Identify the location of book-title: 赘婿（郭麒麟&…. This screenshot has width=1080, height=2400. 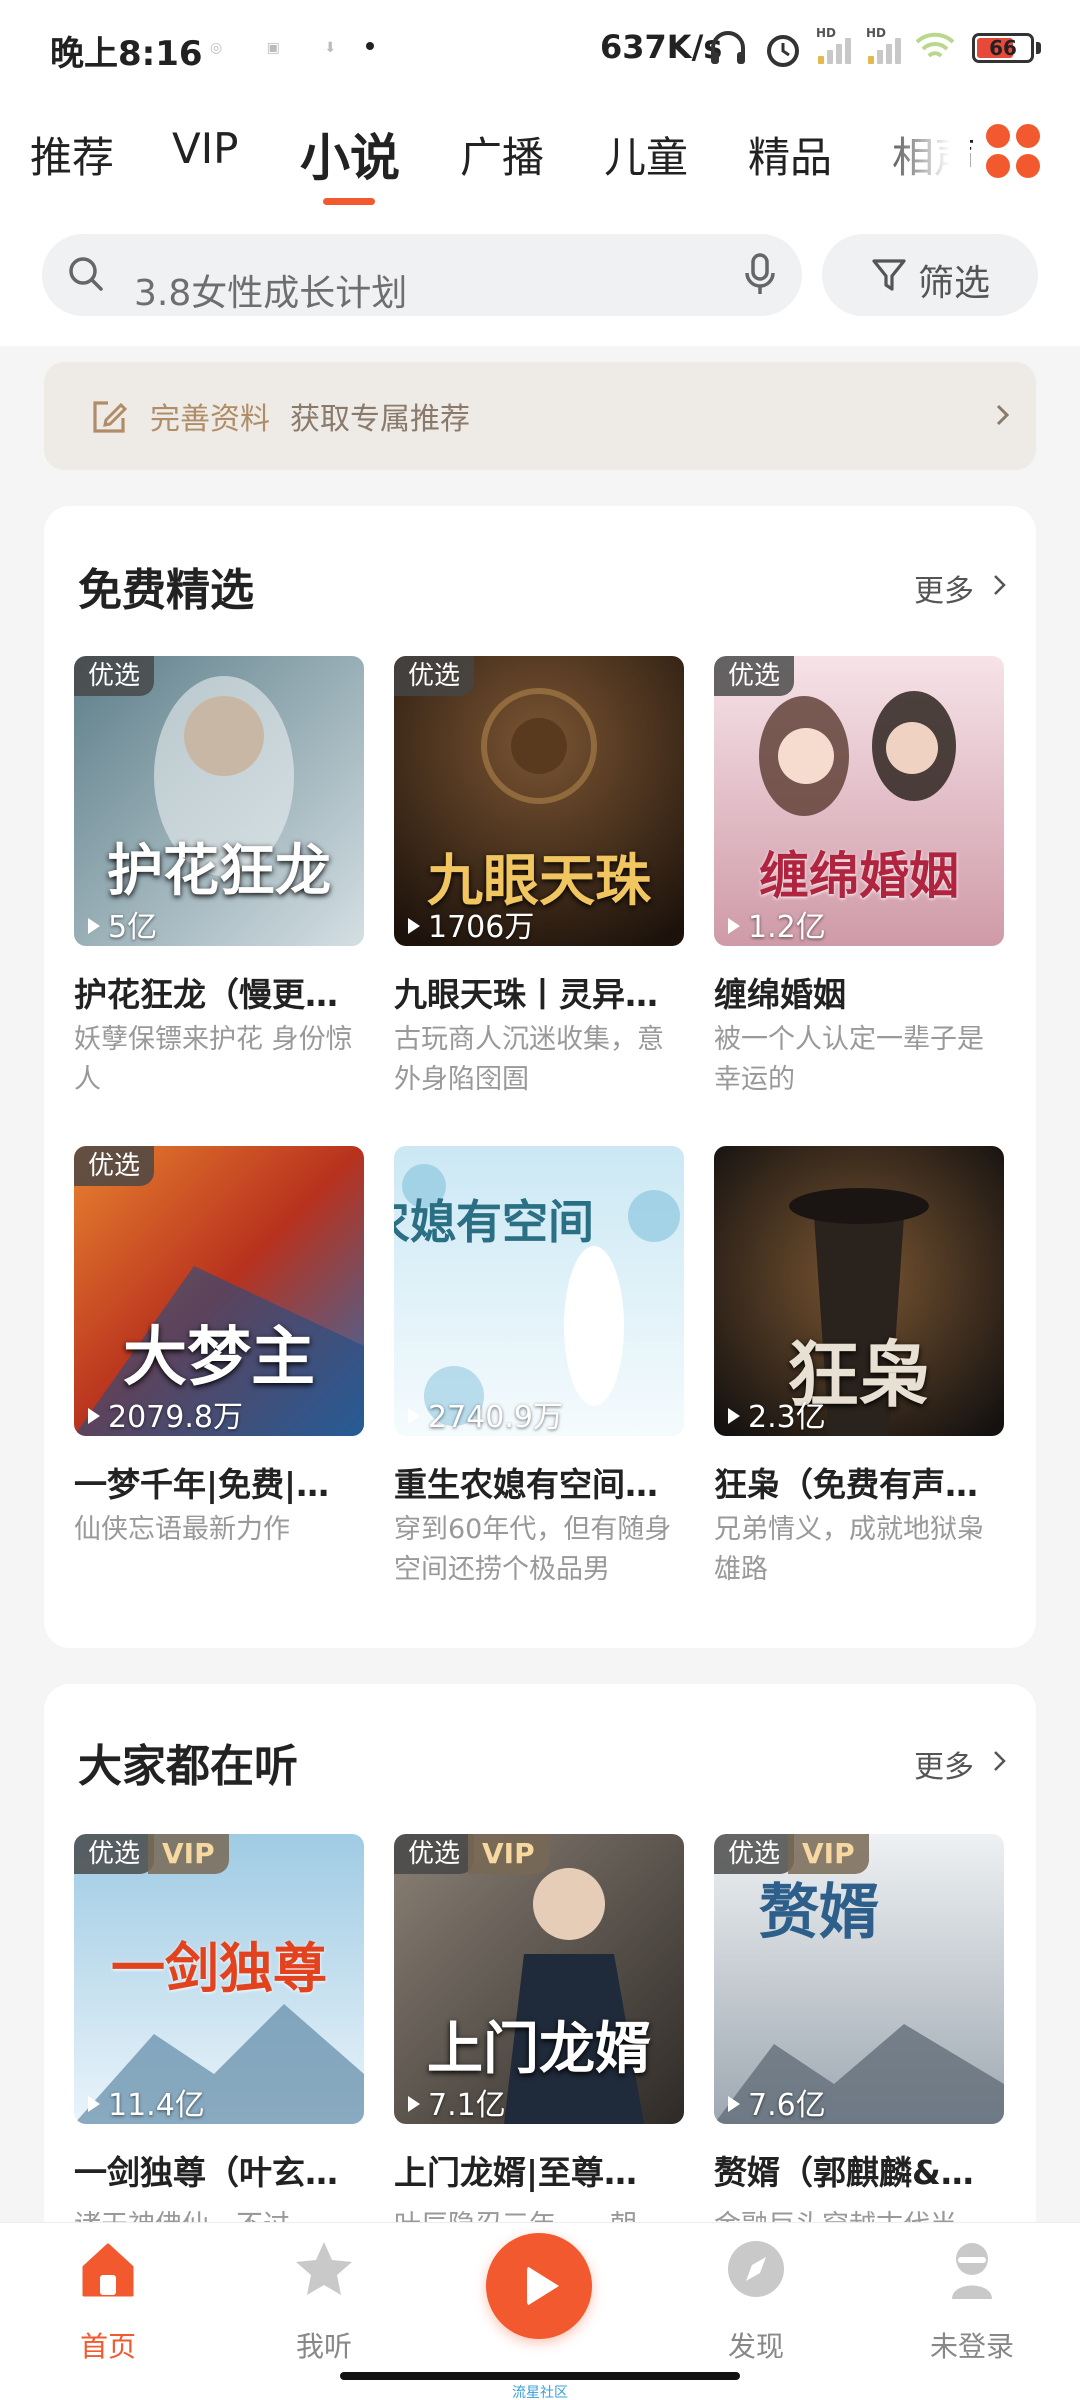
(844, 2172).